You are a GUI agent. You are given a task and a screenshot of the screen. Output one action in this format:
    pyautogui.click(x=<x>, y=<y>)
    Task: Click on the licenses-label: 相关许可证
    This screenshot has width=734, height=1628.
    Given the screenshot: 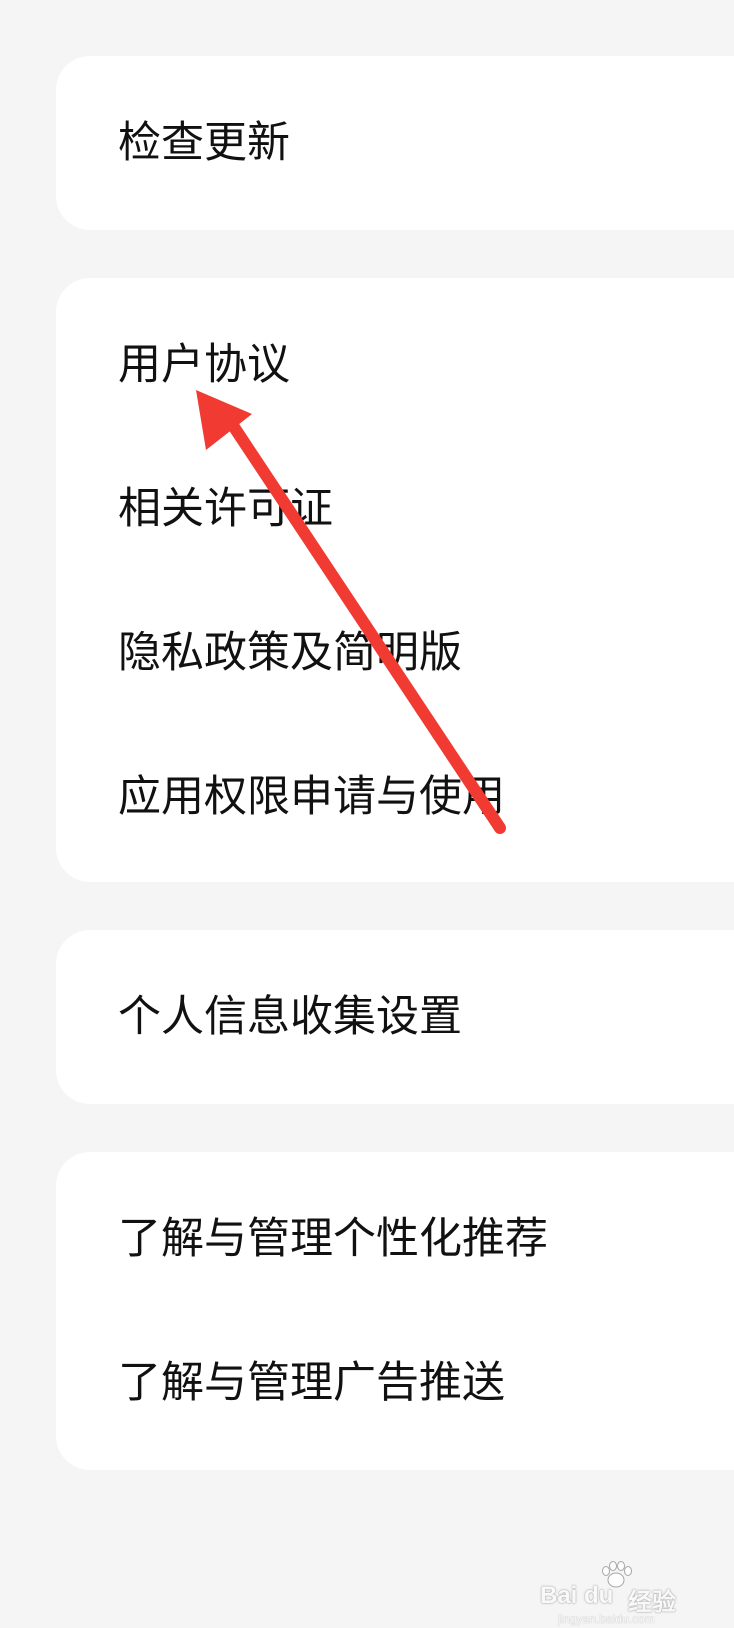 What is the action you would take?
    pyautogui.click(x=225, y=509)
    